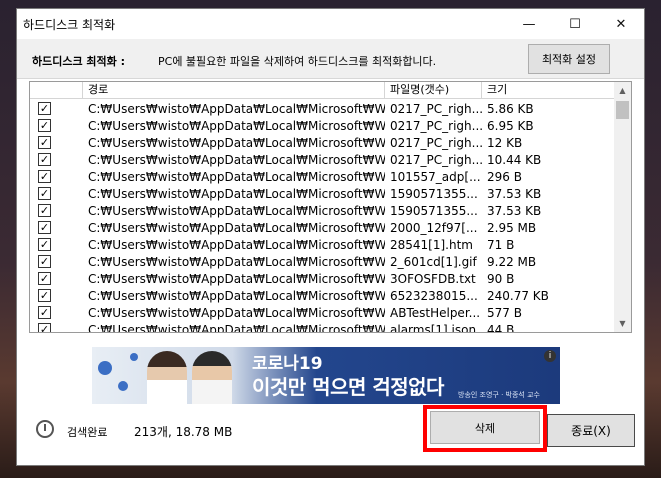 The width and height of the screenshot is (661, 478). What do you see at coordinates (499, 395) in the screenshot?
I see `banner-credit: 방송인 조영구 · 박종석 교수` at bounding box center [499, 395].